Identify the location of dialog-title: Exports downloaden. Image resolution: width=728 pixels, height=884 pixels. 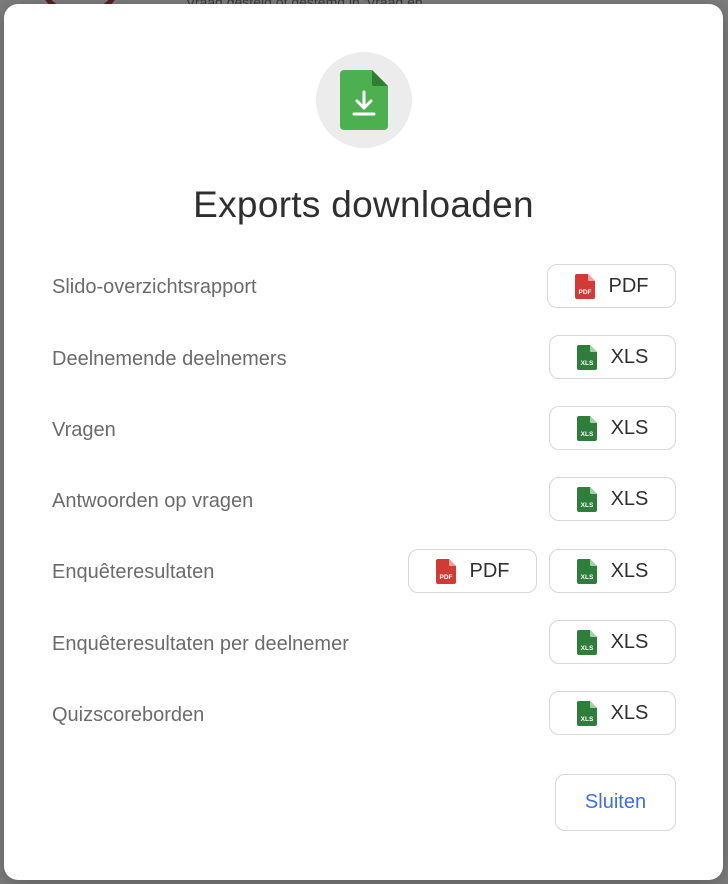
(363, 204).